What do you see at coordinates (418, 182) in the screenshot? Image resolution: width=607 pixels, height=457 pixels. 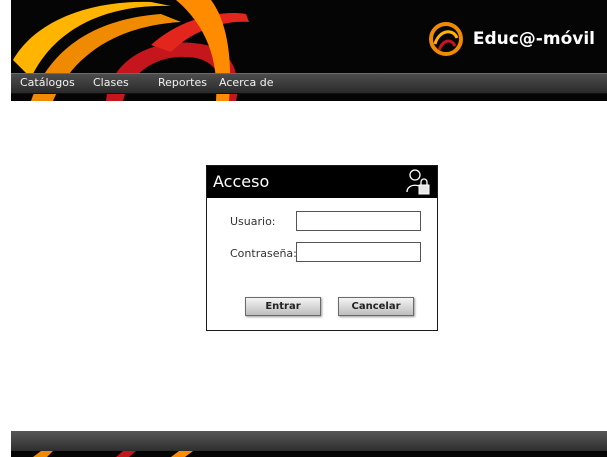 I see `user-lock-icon` at bounding box center [418, 182].